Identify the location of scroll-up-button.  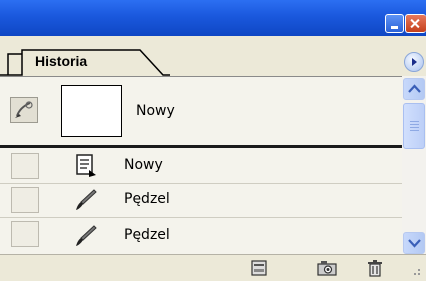
(414, 89).